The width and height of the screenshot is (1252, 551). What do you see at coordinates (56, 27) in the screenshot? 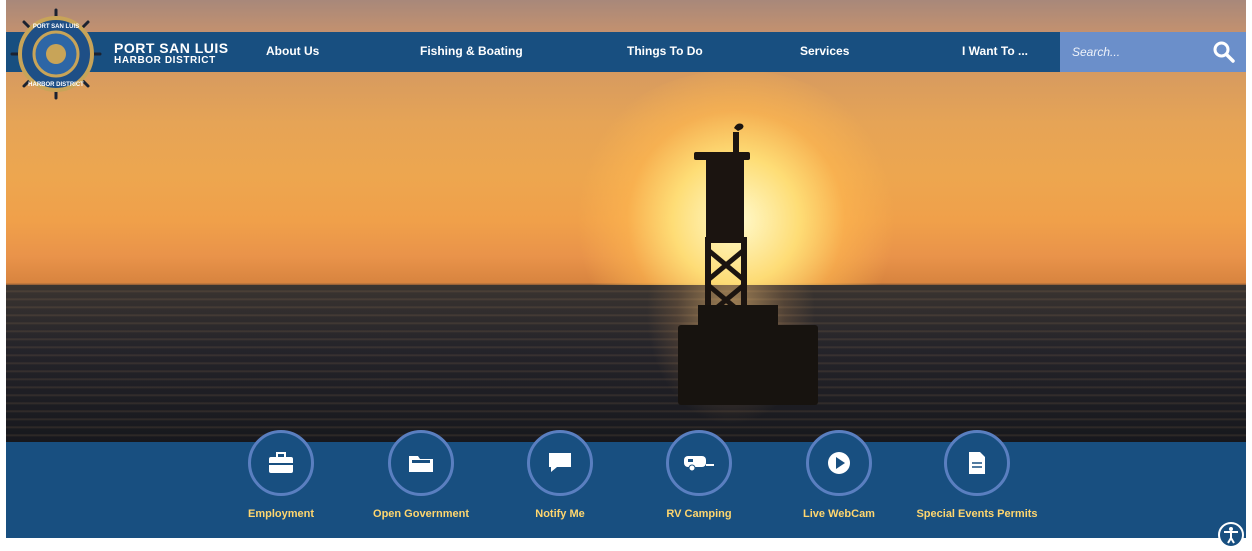
I see `logo-text-top: PORT SAN LUIS` at bounding box center [56, 27].